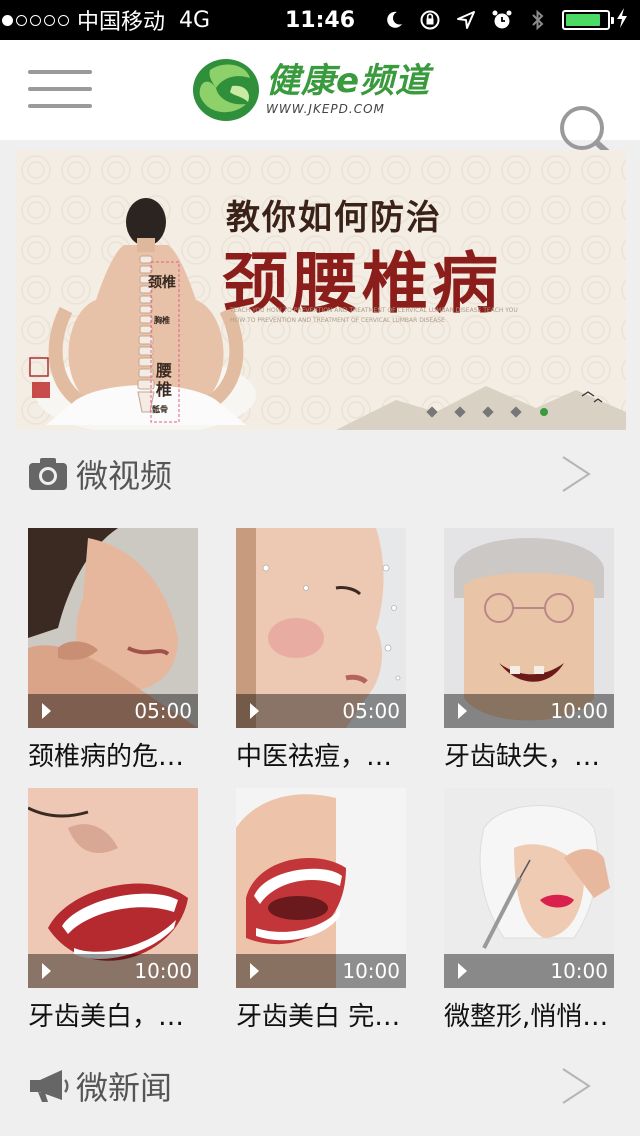 The image size is (640, 1136). I want to click on hamburger-menu-icon, so click(60, 72).